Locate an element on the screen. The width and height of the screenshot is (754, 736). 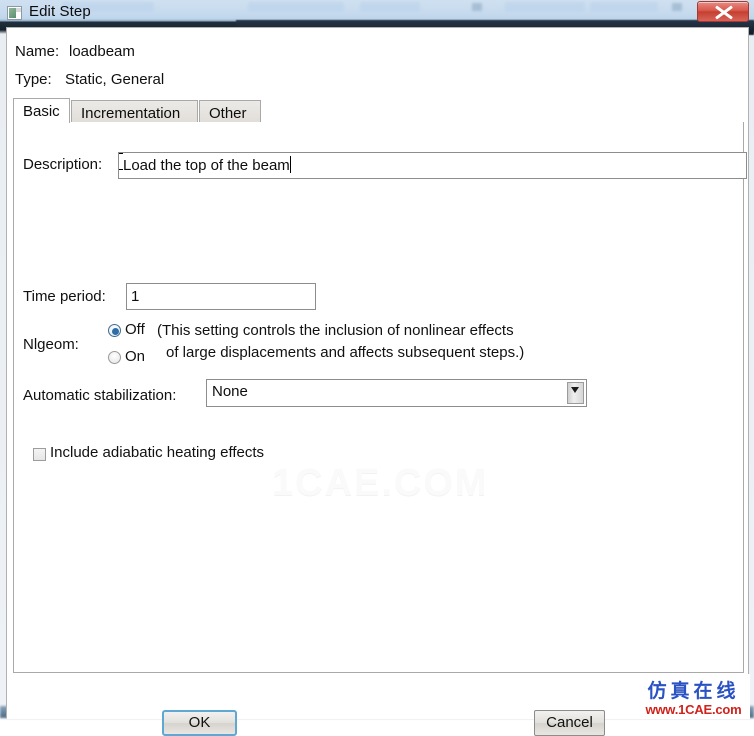
radio-nlgeom-on-label: On is located at coordinates (135, 356).